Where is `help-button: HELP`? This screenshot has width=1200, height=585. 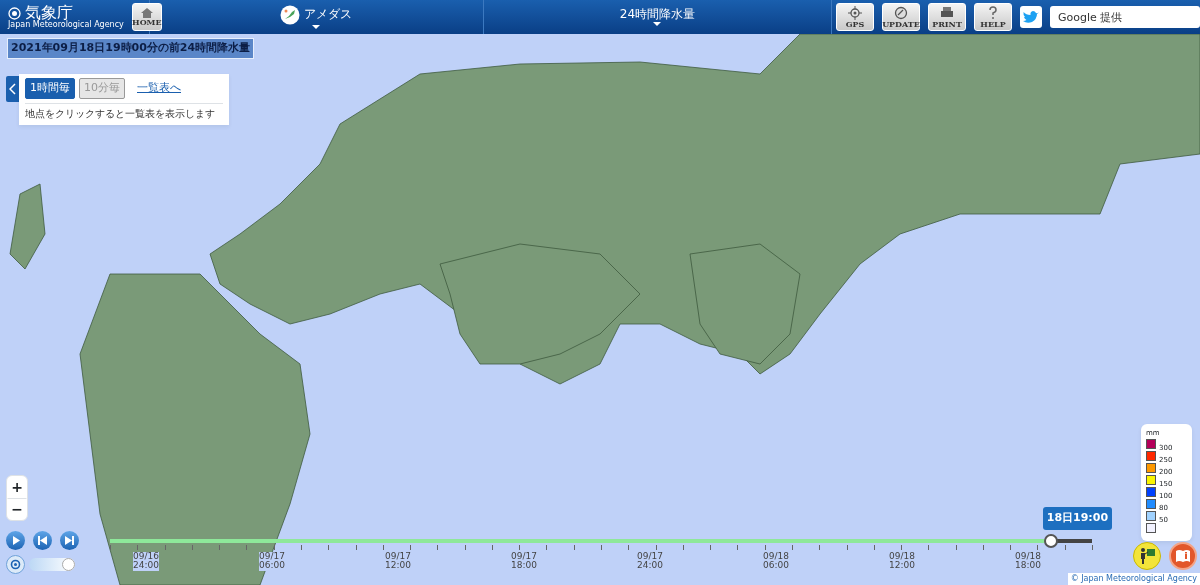
help-button: HELP is located at coordinates (993, 17).